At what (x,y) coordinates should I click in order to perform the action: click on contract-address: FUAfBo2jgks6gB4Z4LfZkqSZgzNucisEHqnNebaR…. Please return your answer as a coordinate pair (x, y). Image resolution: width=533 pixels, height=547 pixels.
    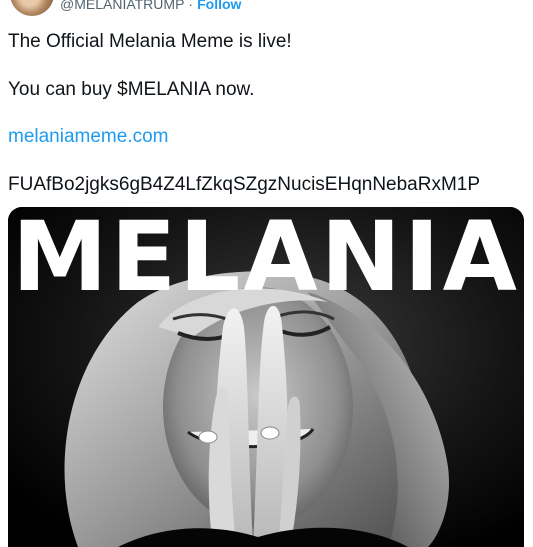
    Looking at the image, I should click on (244, 184).